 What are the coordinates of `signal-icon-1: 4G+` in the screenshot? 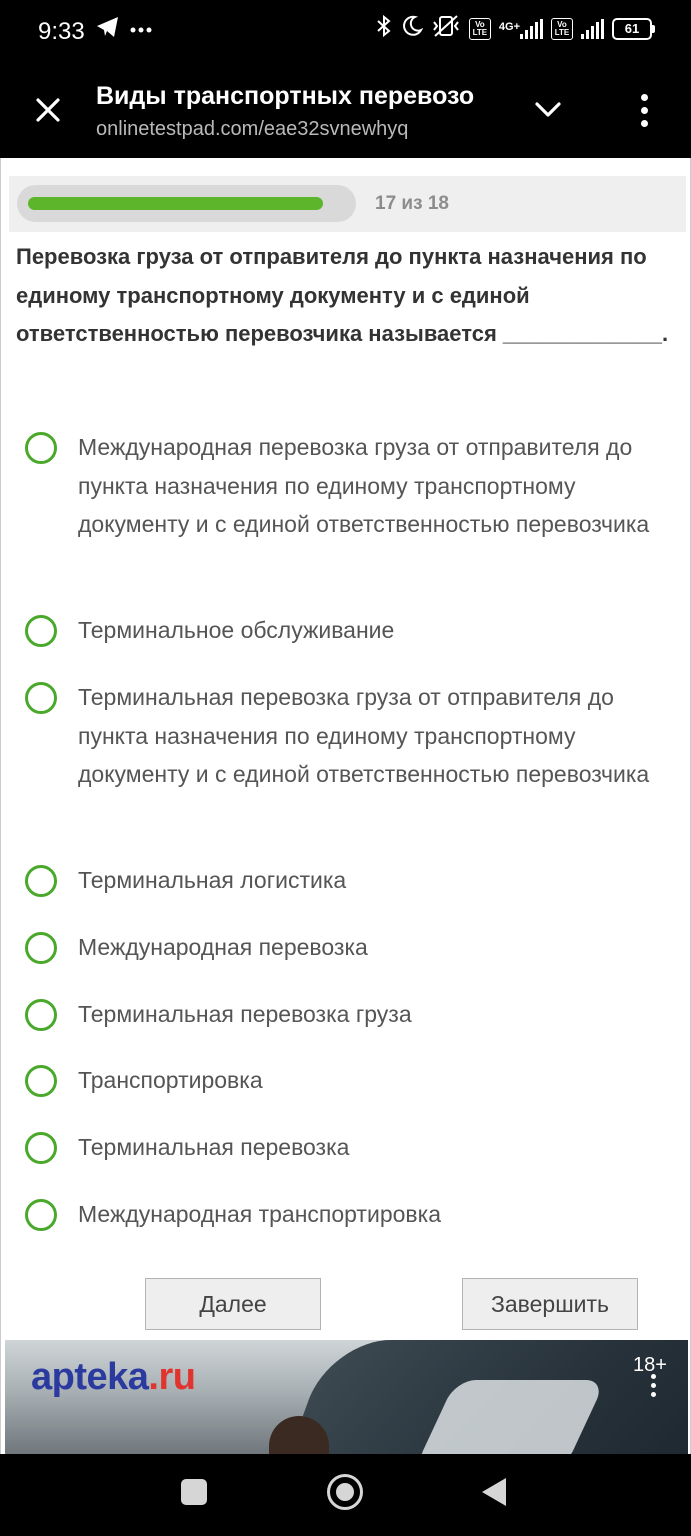 It's located at (520, 28).